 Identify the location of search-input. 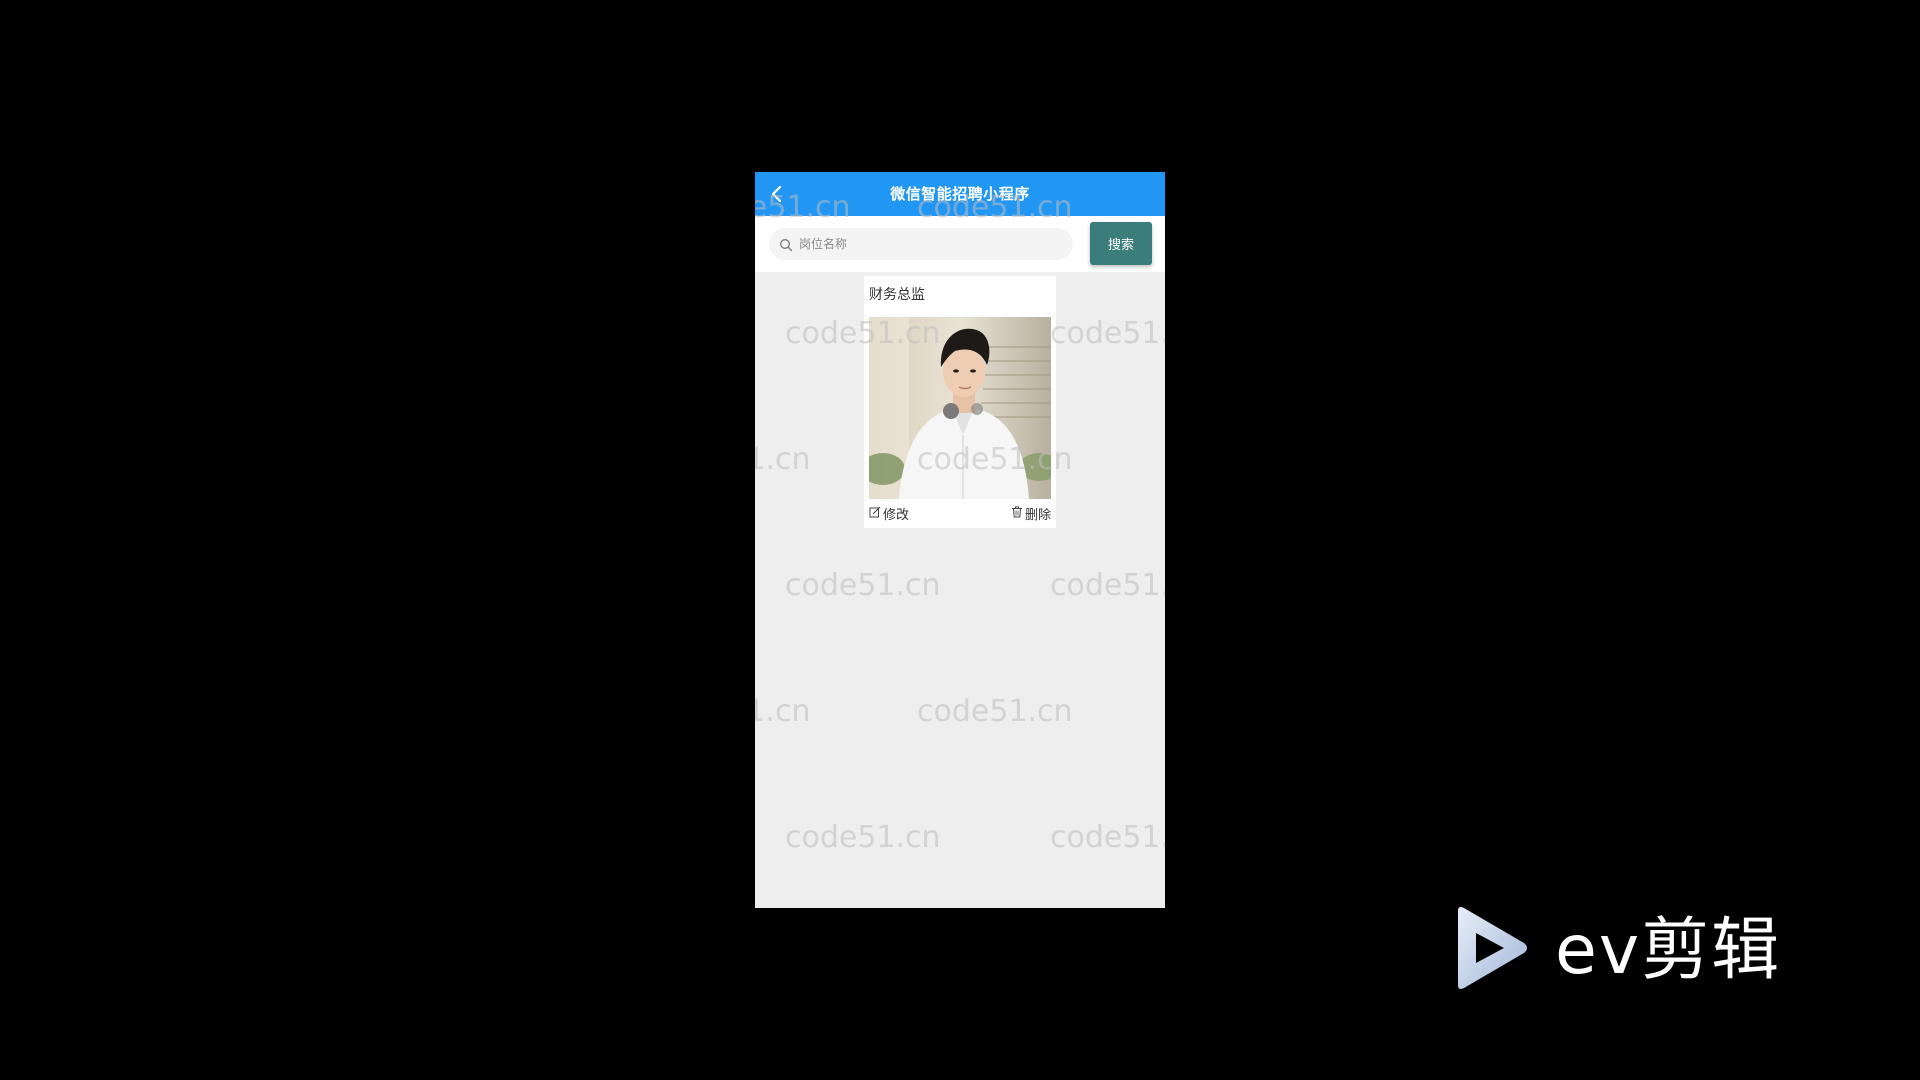
(931, 244).